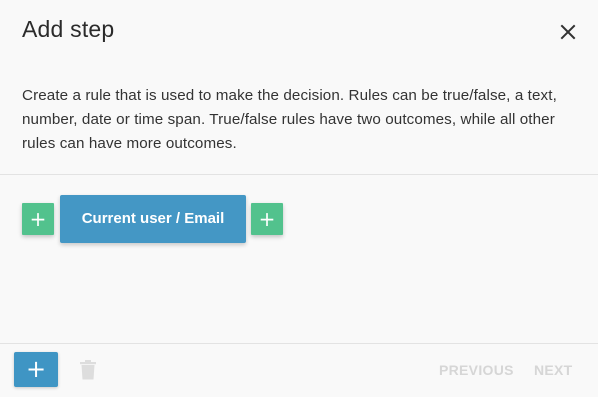  I want to click on dialog-title: Add step, so click(68, 29).